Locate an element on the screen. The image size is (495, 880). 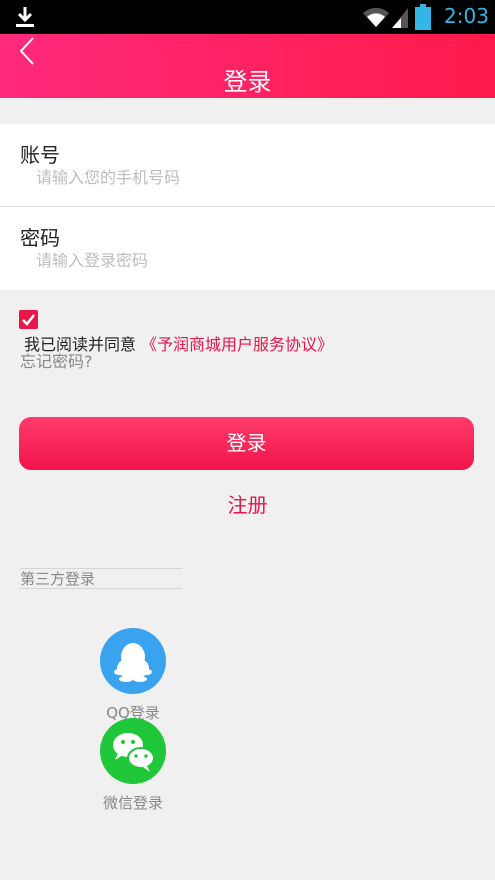
agreement-link: 《予润商城用户服务协议》 is located at coordinates (237, 343).